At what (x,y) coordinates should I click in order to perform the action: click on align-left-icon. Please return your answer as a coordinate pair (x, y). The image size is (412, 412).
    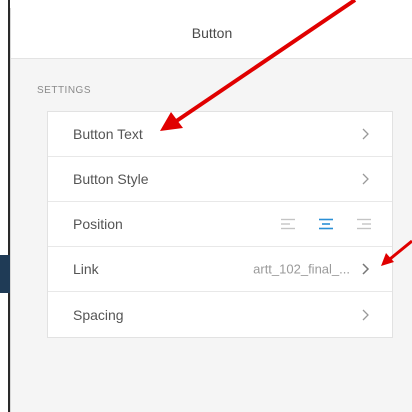
    Looking at the image, I should click on (288, 224).